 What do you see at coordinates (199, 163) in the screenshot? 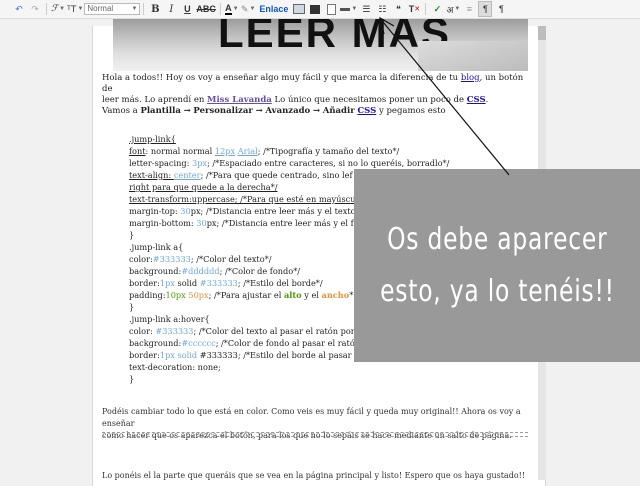
I see `code-value: 3px` at bounding box center [199, 163].